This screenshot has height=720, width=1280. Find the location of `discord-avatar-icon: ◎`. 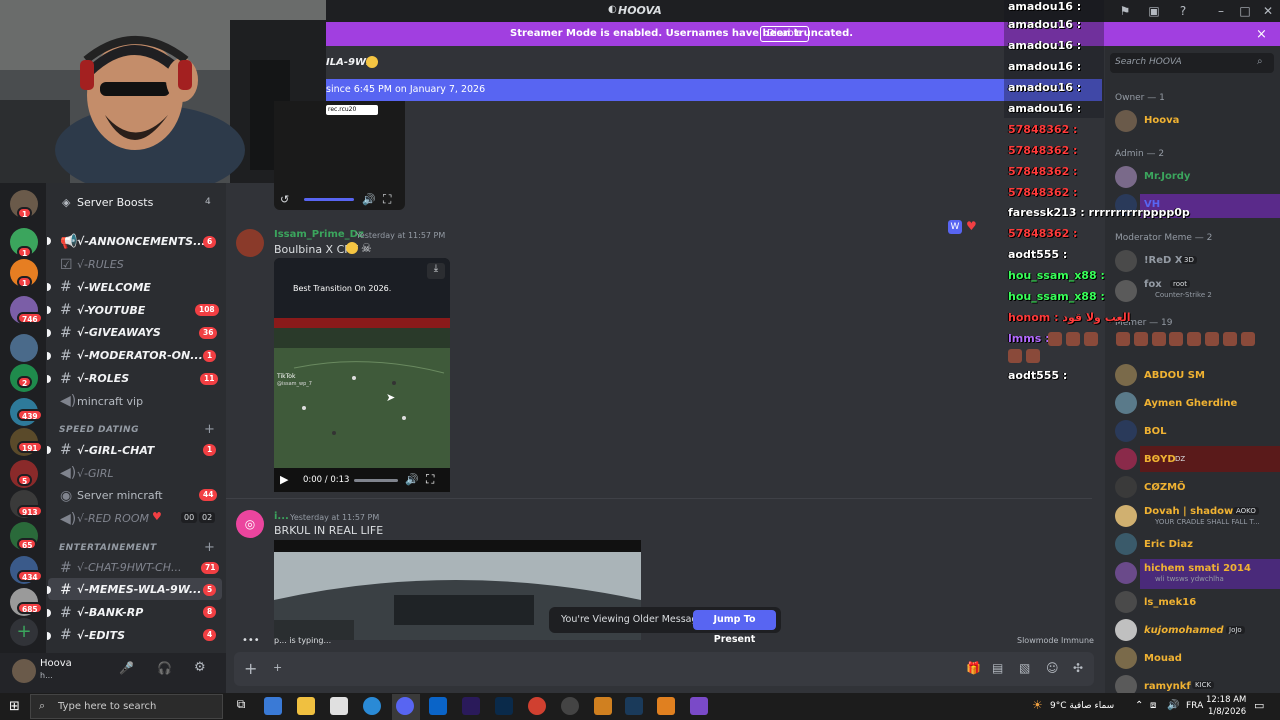

discord-avatar-icon: ◎ is located at coordinates (250, 524).